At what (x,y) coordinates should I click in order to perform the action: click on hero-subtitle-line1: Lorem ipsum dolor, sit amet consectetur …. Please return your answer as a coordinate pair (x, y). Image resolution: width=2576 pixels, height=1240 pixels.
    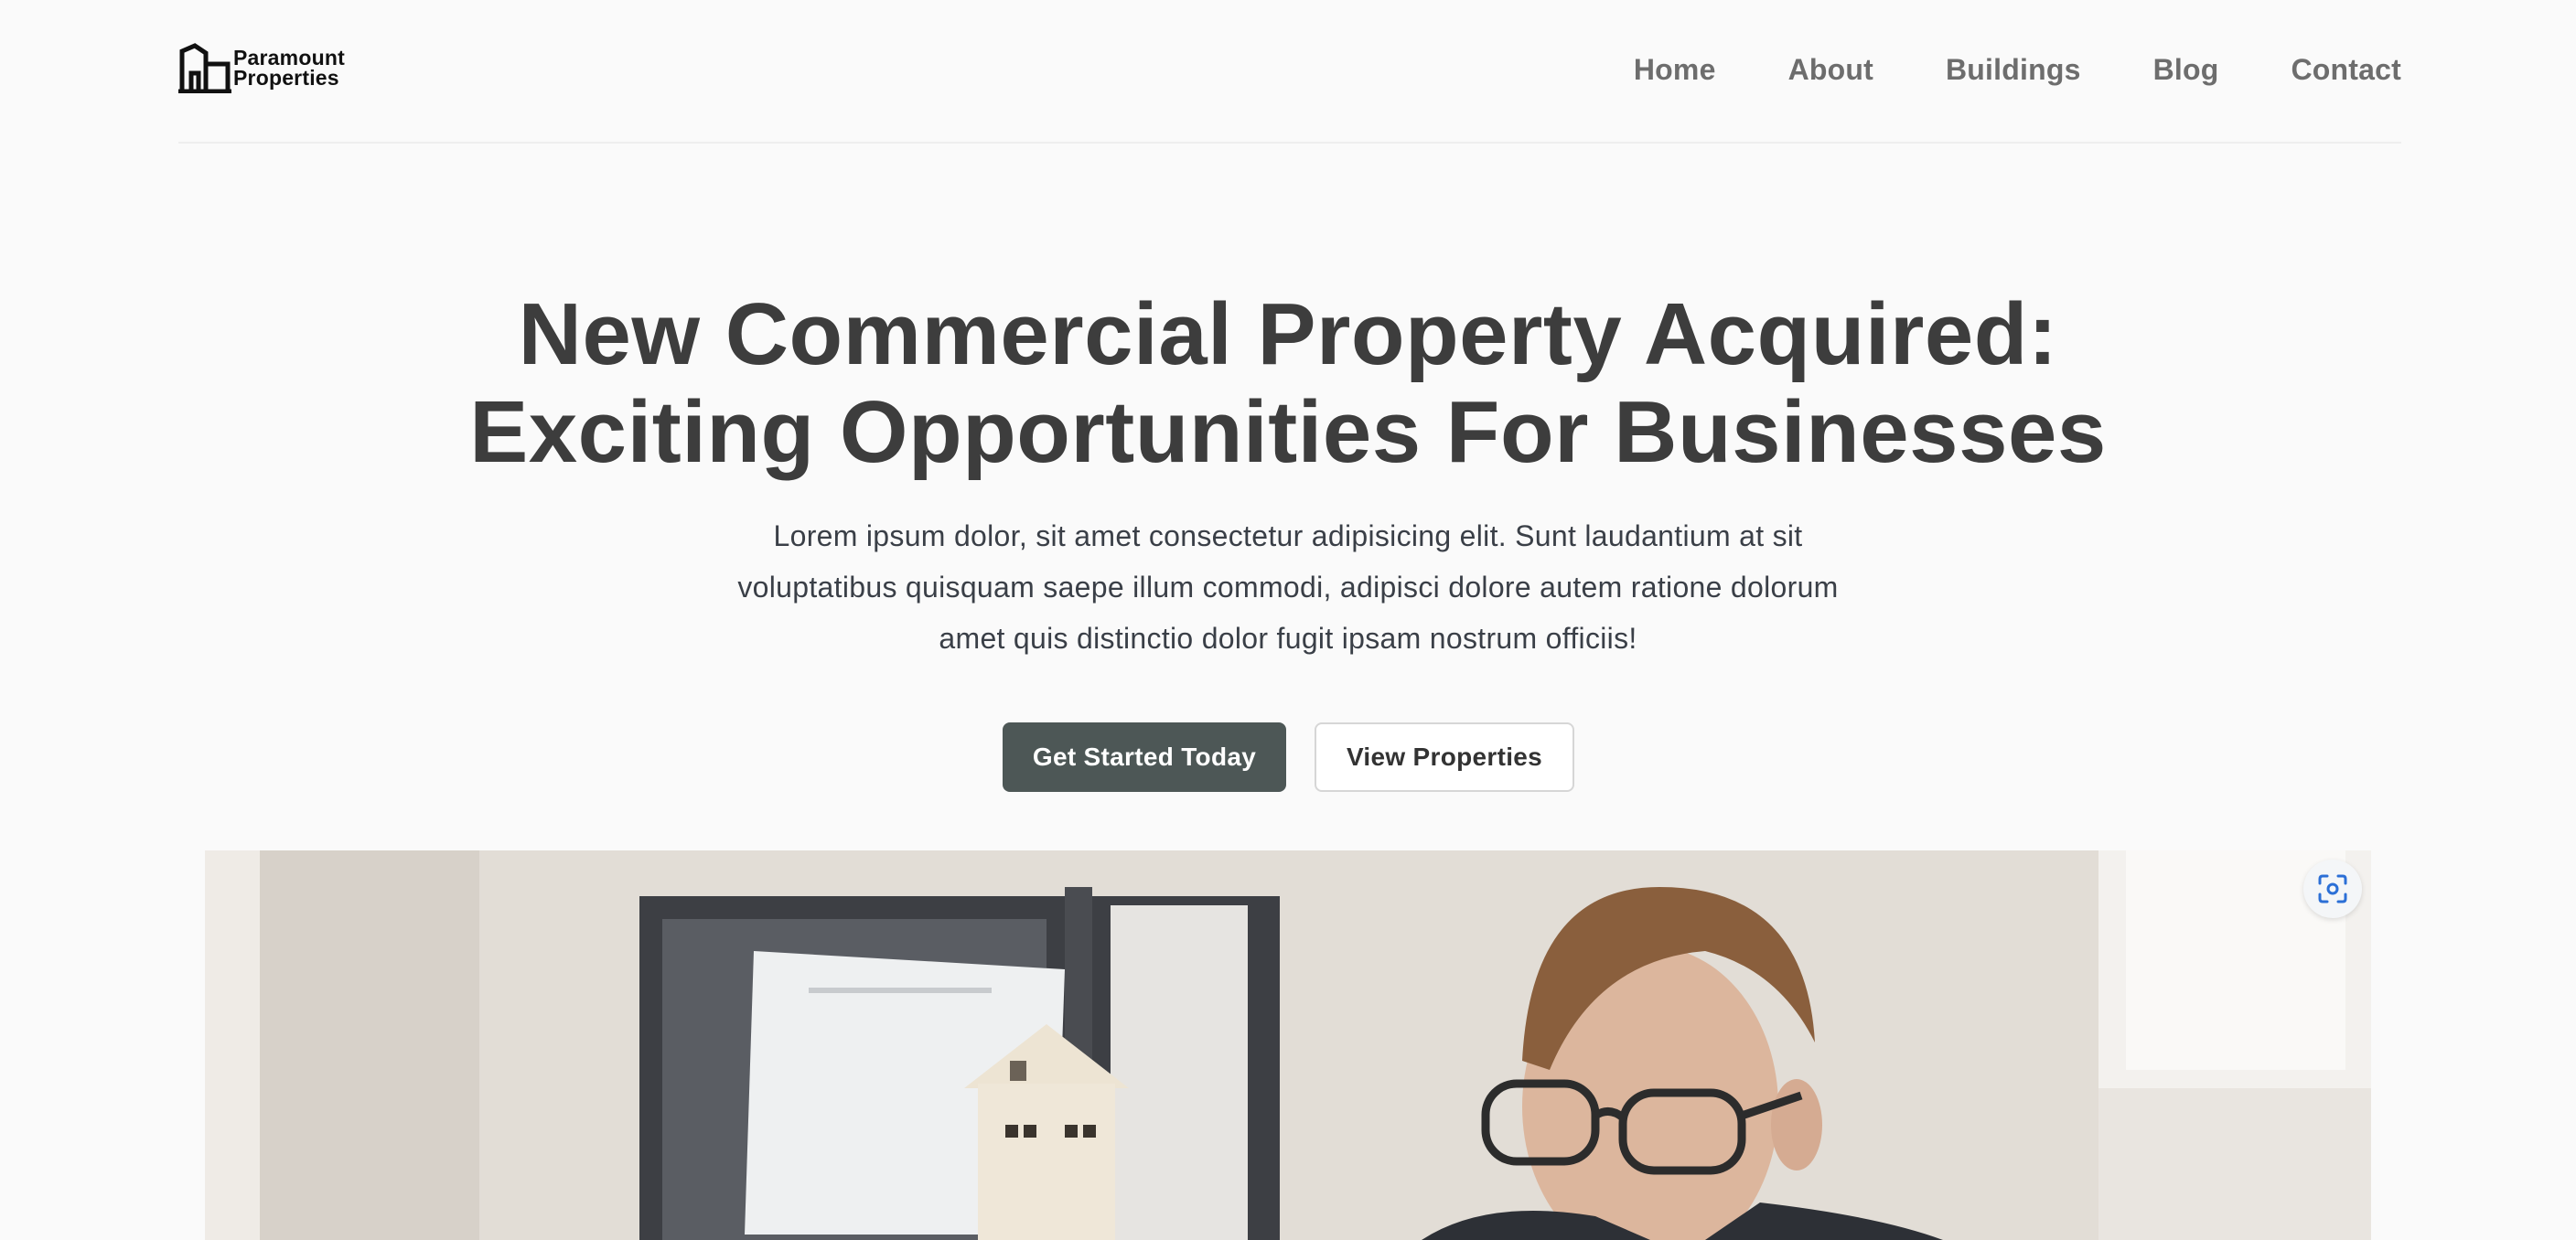
    Looking at the image, I should click on (1288, 535).